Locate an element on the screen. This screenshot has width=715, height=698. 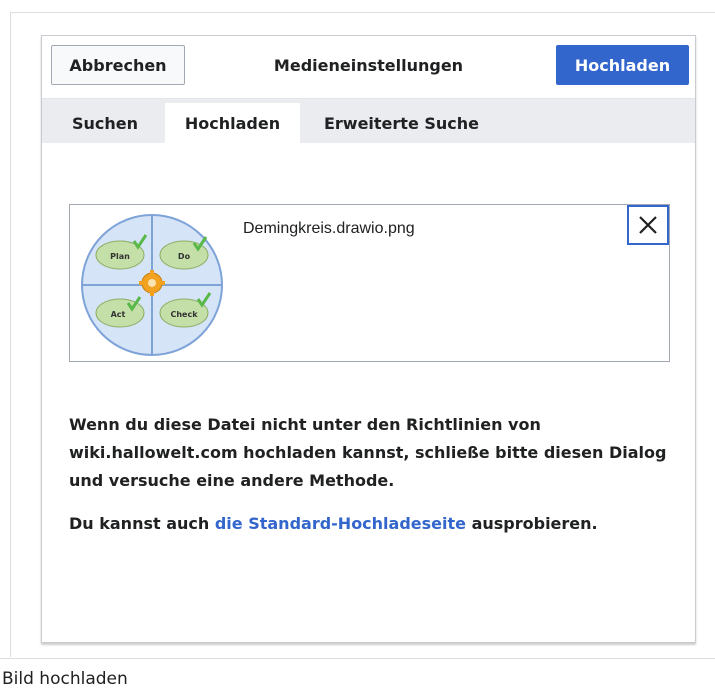
dialog-header: Abbrechen Medieneinstellungen Hochladen is located at coordinates (368, 67).